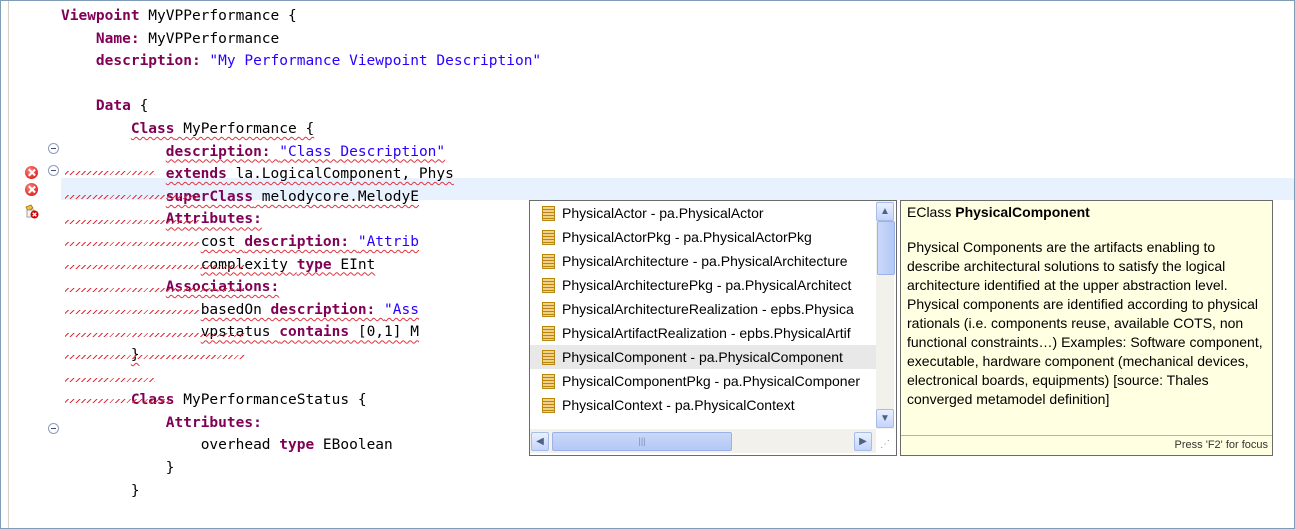 This screenshot has width=1295, height=529. What do you see at coordinates (1086, 445) in the screenshot?
I see `doc-footer: Press 'F2' for focus` at bounding box center [1086, 445].